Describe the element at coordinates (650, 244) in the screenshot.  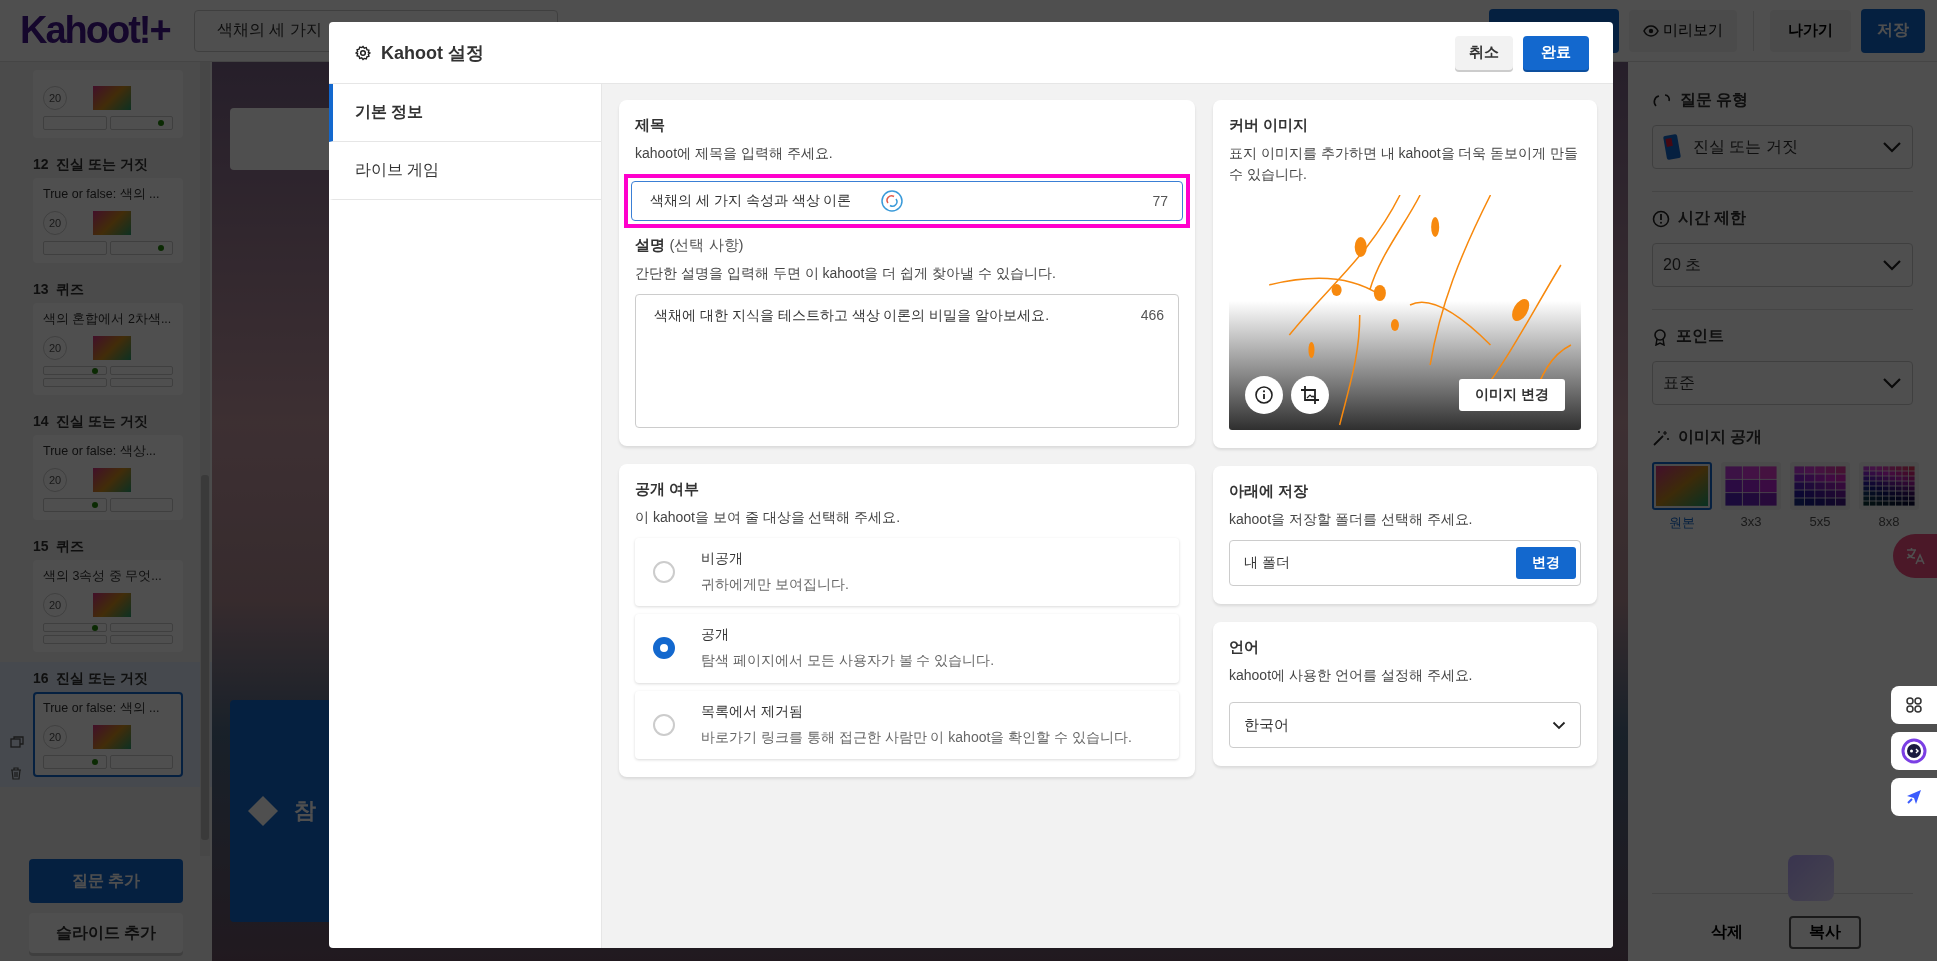
I see `section-heading: 설명` at that location.